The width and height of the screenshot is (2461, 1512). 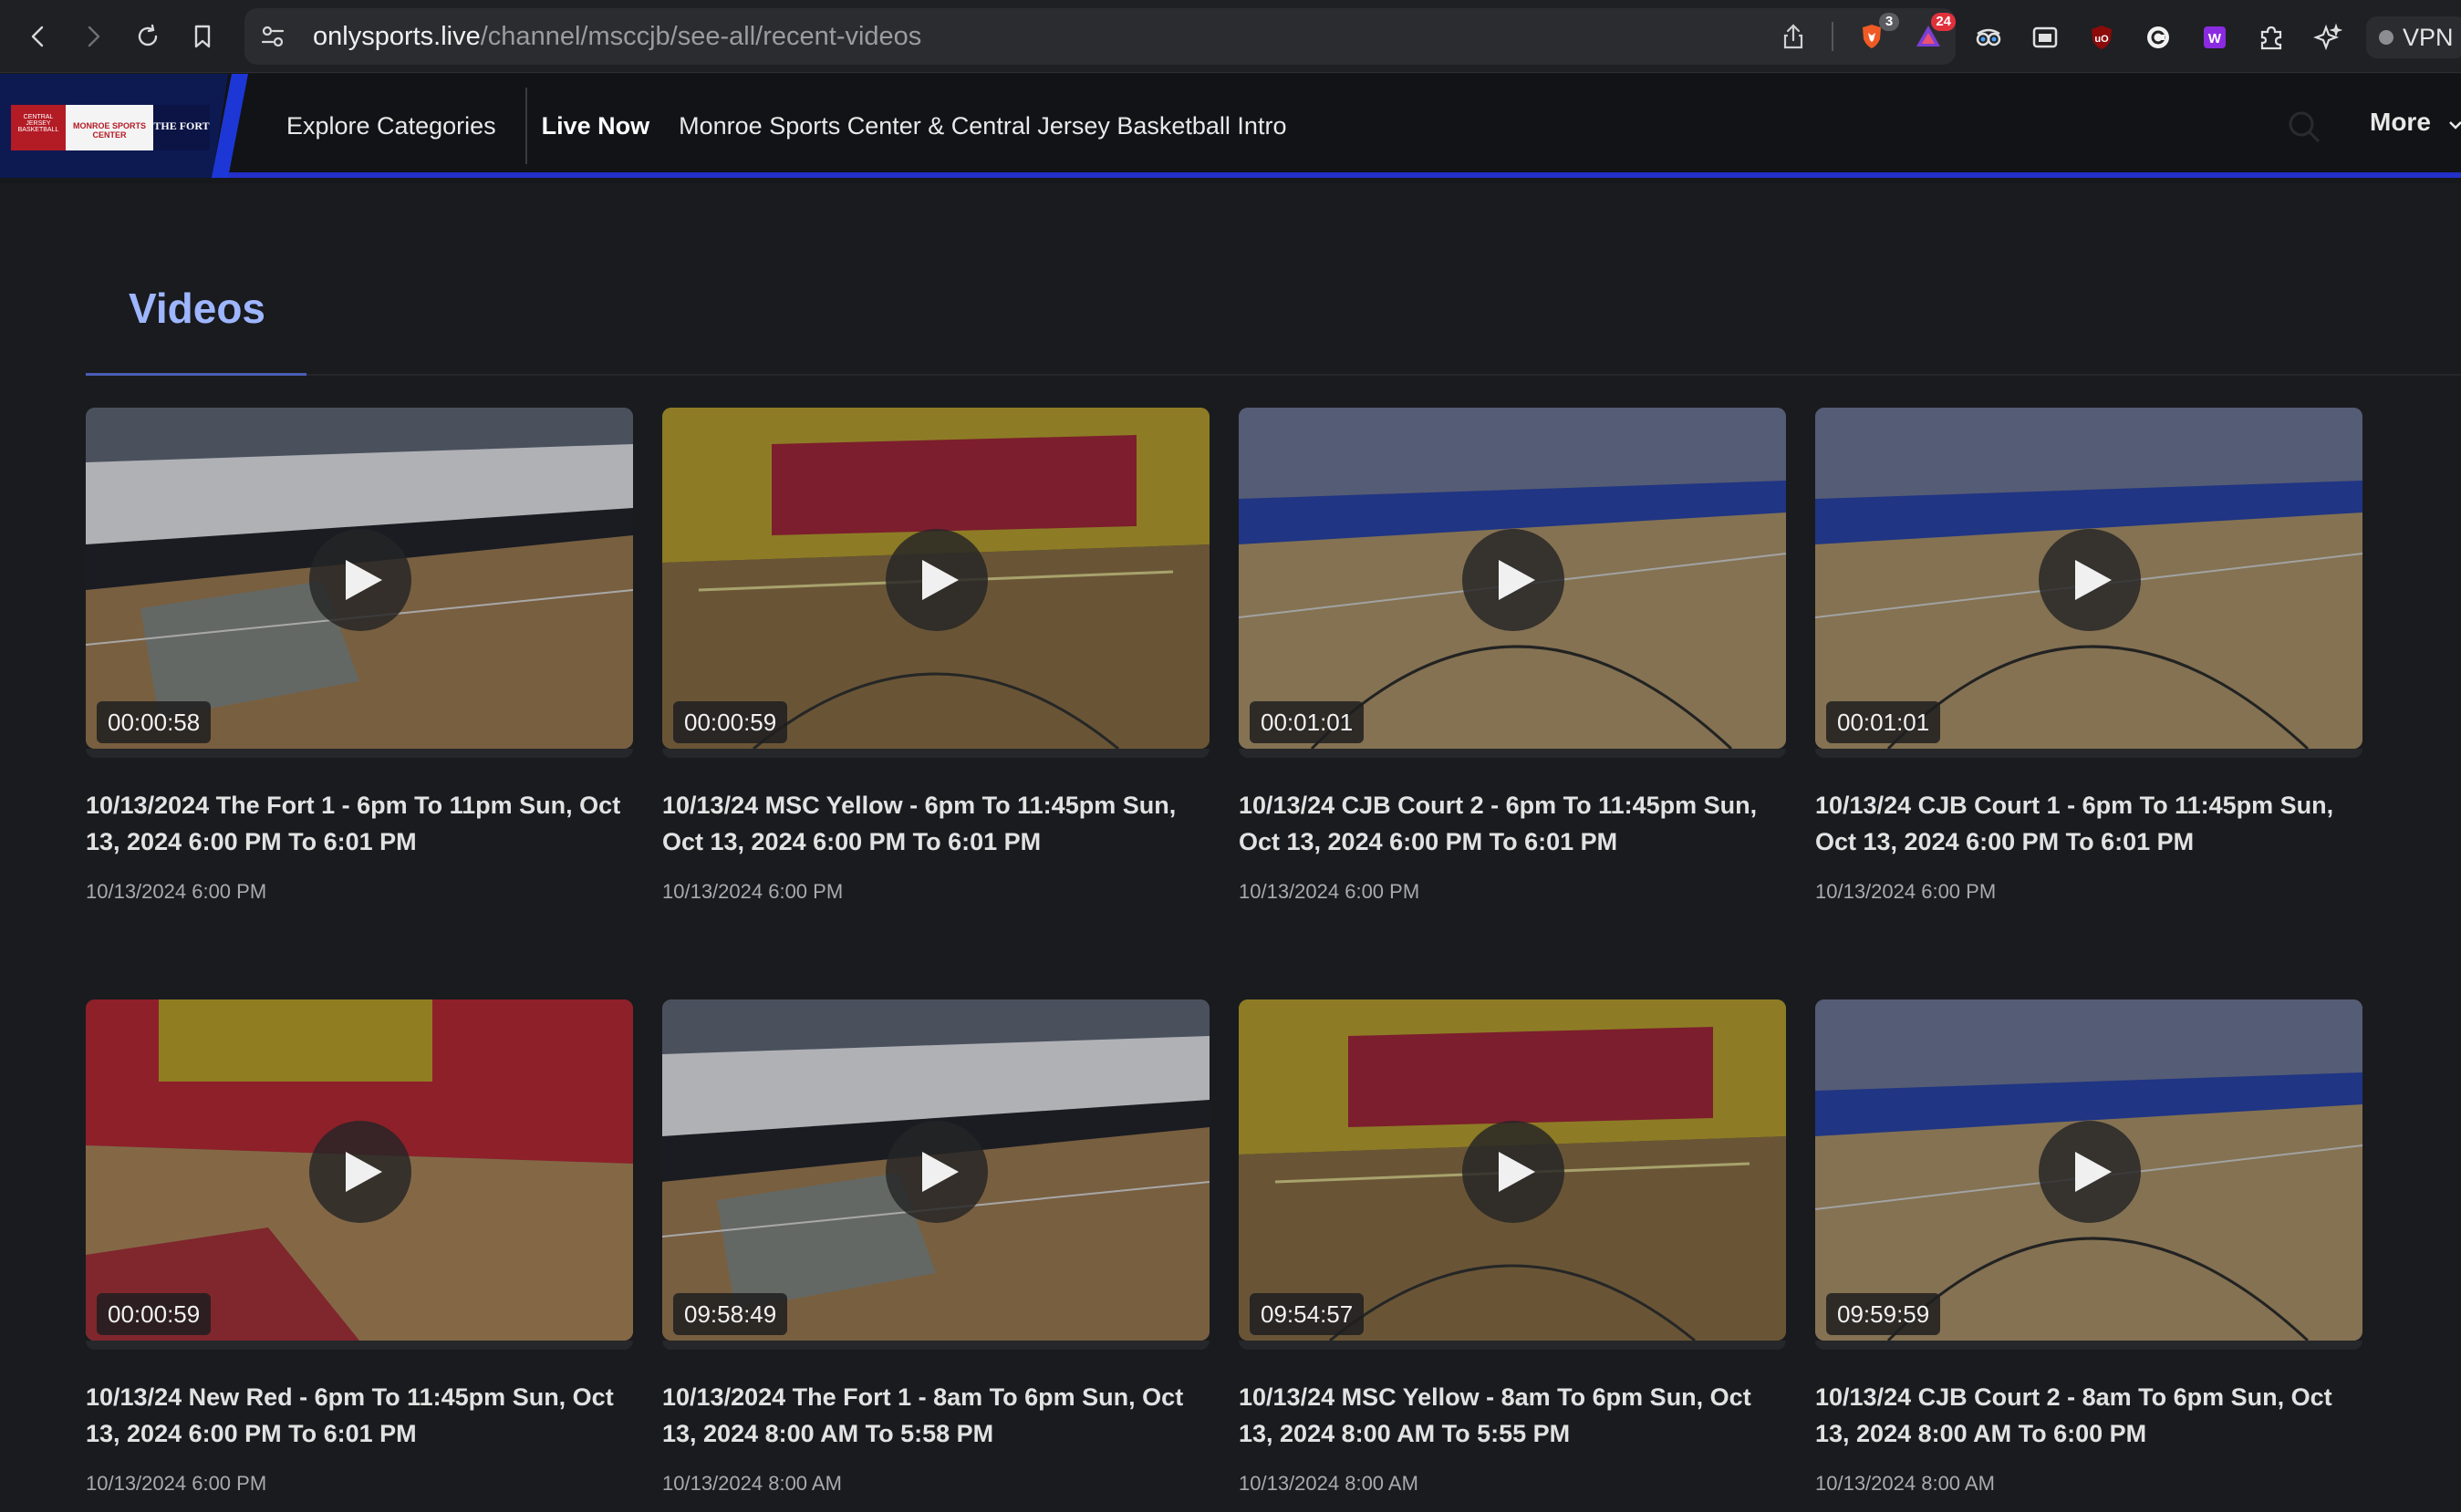 What do you see at coordinates (1883, 1314) in the screenshot?
I see `video-duration: 09:59:59` at bounding box center [1883, 1314].